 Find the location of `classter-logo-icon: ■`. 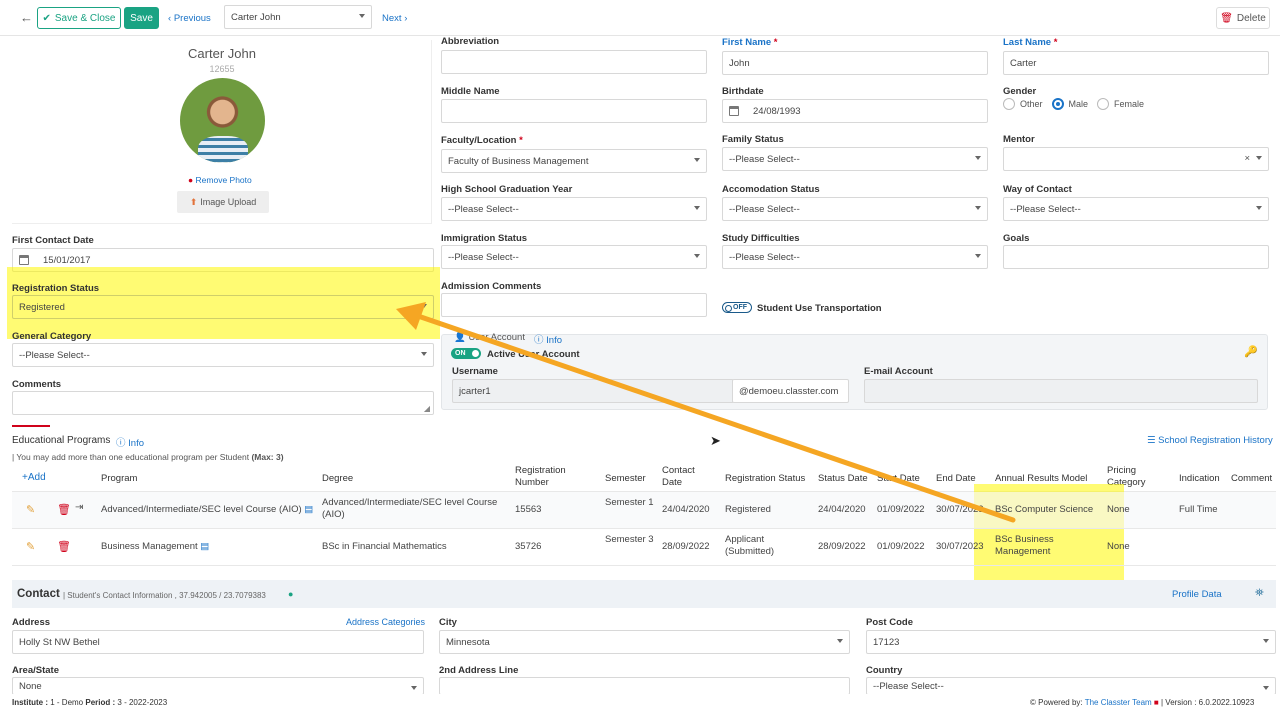

classter-logo-icon: ■ is located at coordinates (1156, 702).